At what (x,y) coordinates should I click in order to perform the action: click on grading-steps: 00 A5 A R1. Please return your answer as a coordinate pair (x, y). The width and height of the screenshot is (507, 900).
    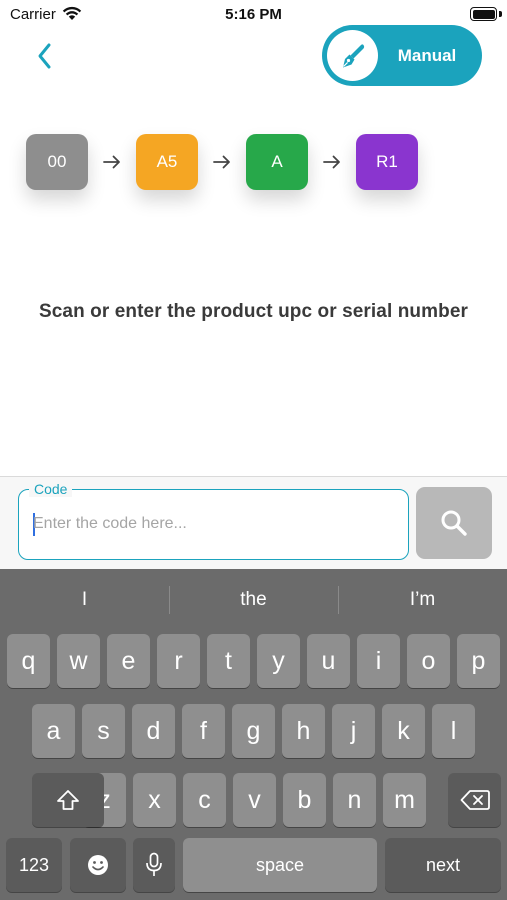
    Looking at the image, I should click on (222, 162).